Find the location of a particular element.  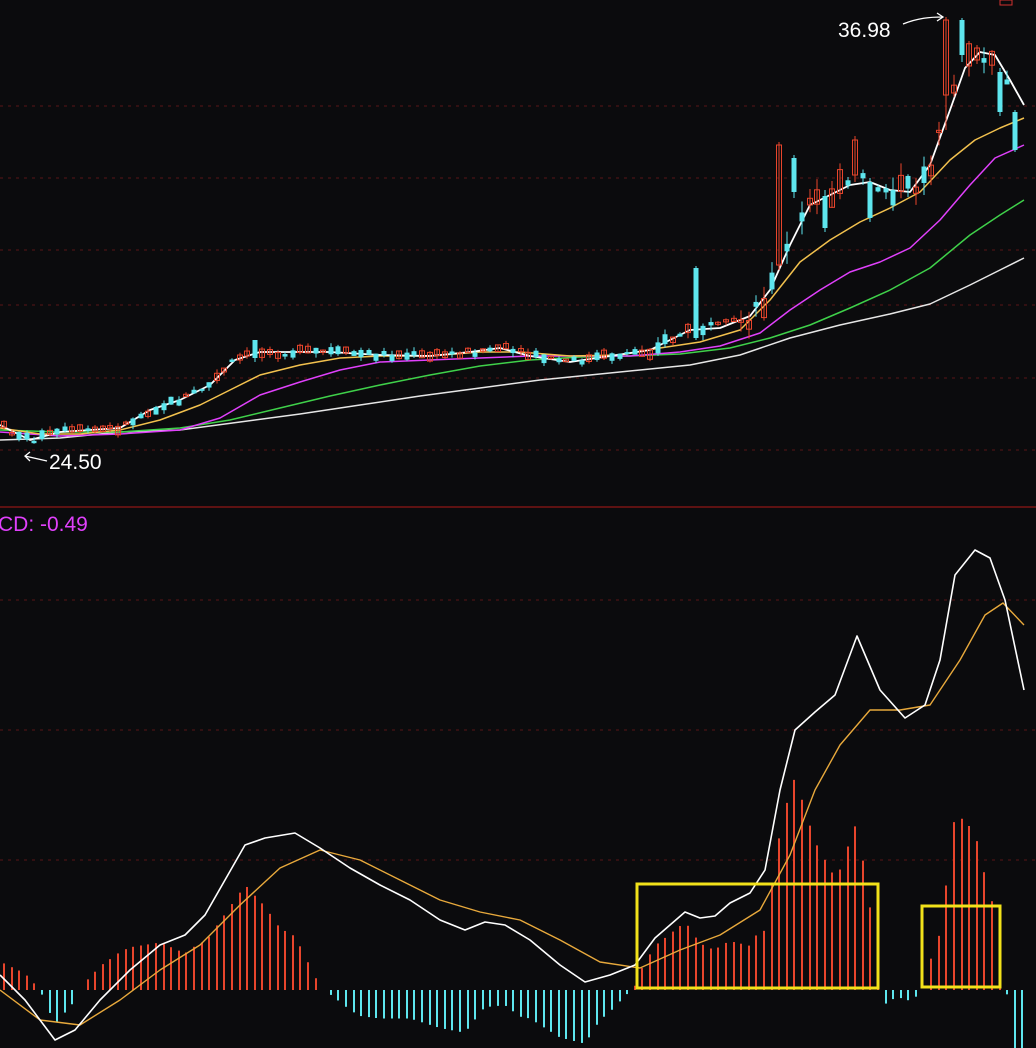

low-price-annotation: 24.50 is located at coordinates (63, 462).